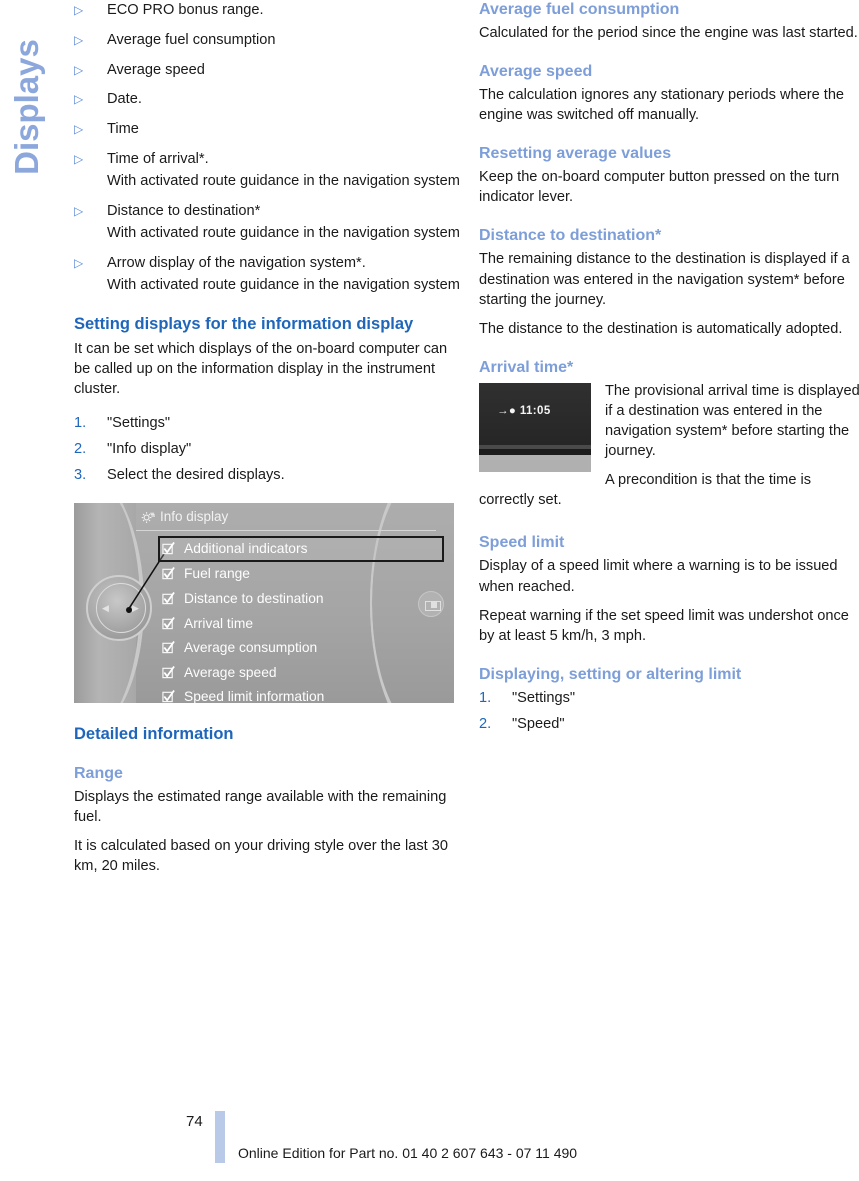 Image resolution: width=859 pixels, height=1181 pixels. I want to click on list-item: 2. "Info display", so click(267, 449).